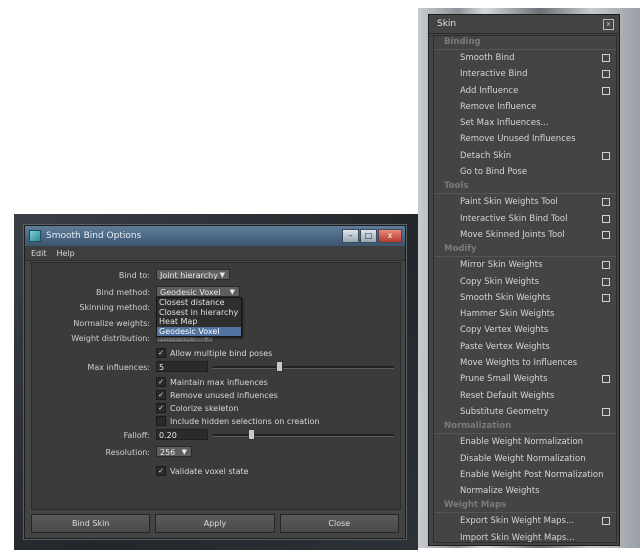 The width and height of the screenshot is (640, 560). I want to click on menu-item-smooth-skin-weights: Smooth Skin Weights, so click(525, 298).